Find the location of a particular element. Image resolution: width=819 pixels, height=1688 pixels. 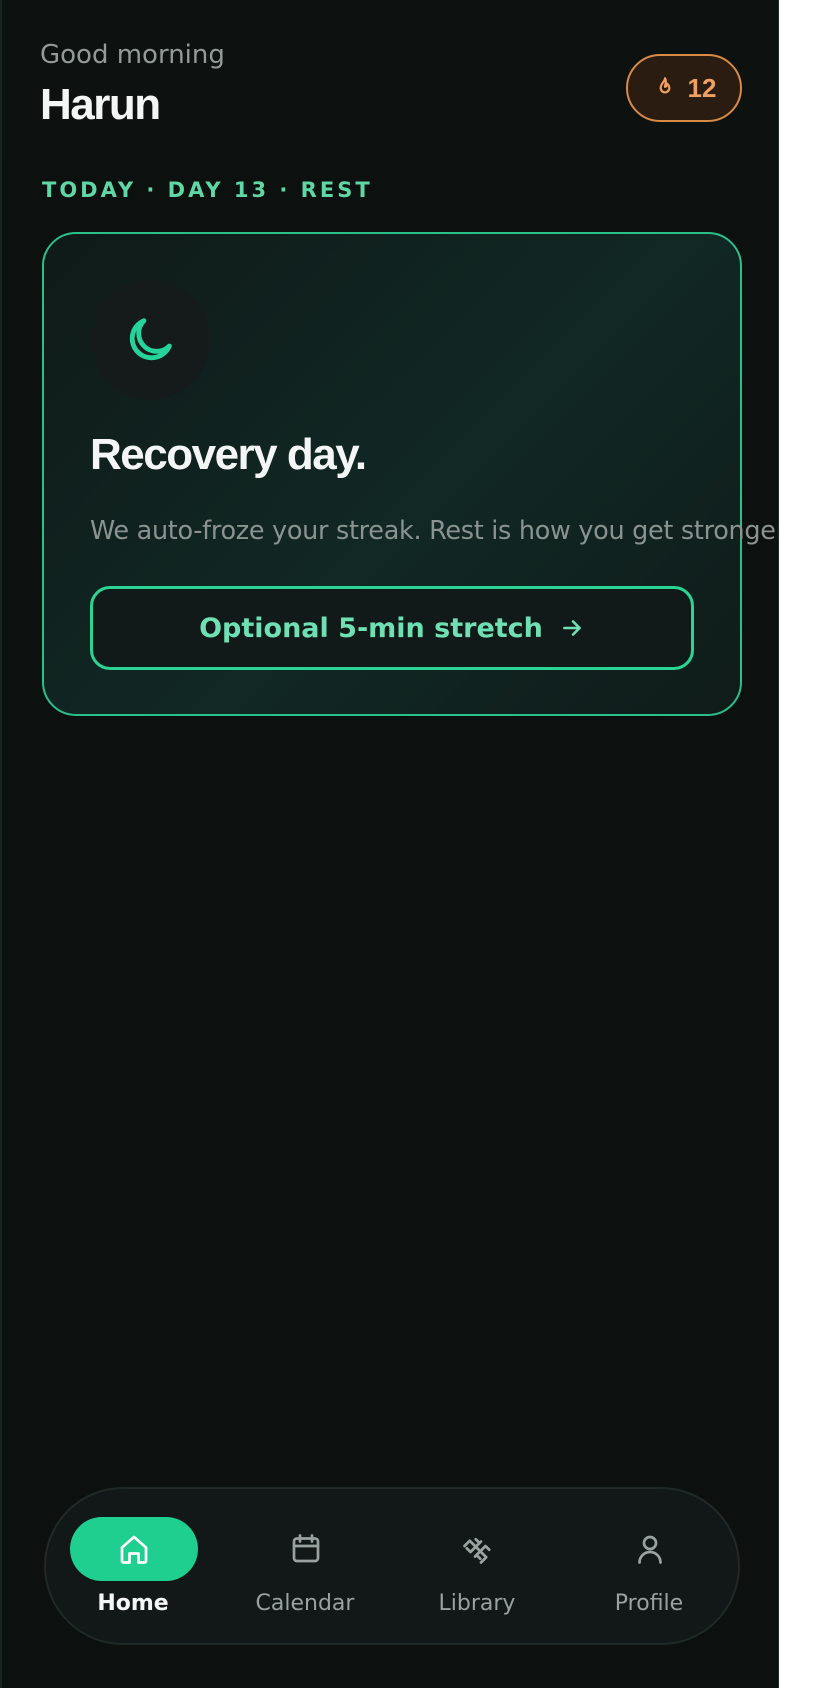

tab-home-label: Home is located at coordinates (133, 1603).